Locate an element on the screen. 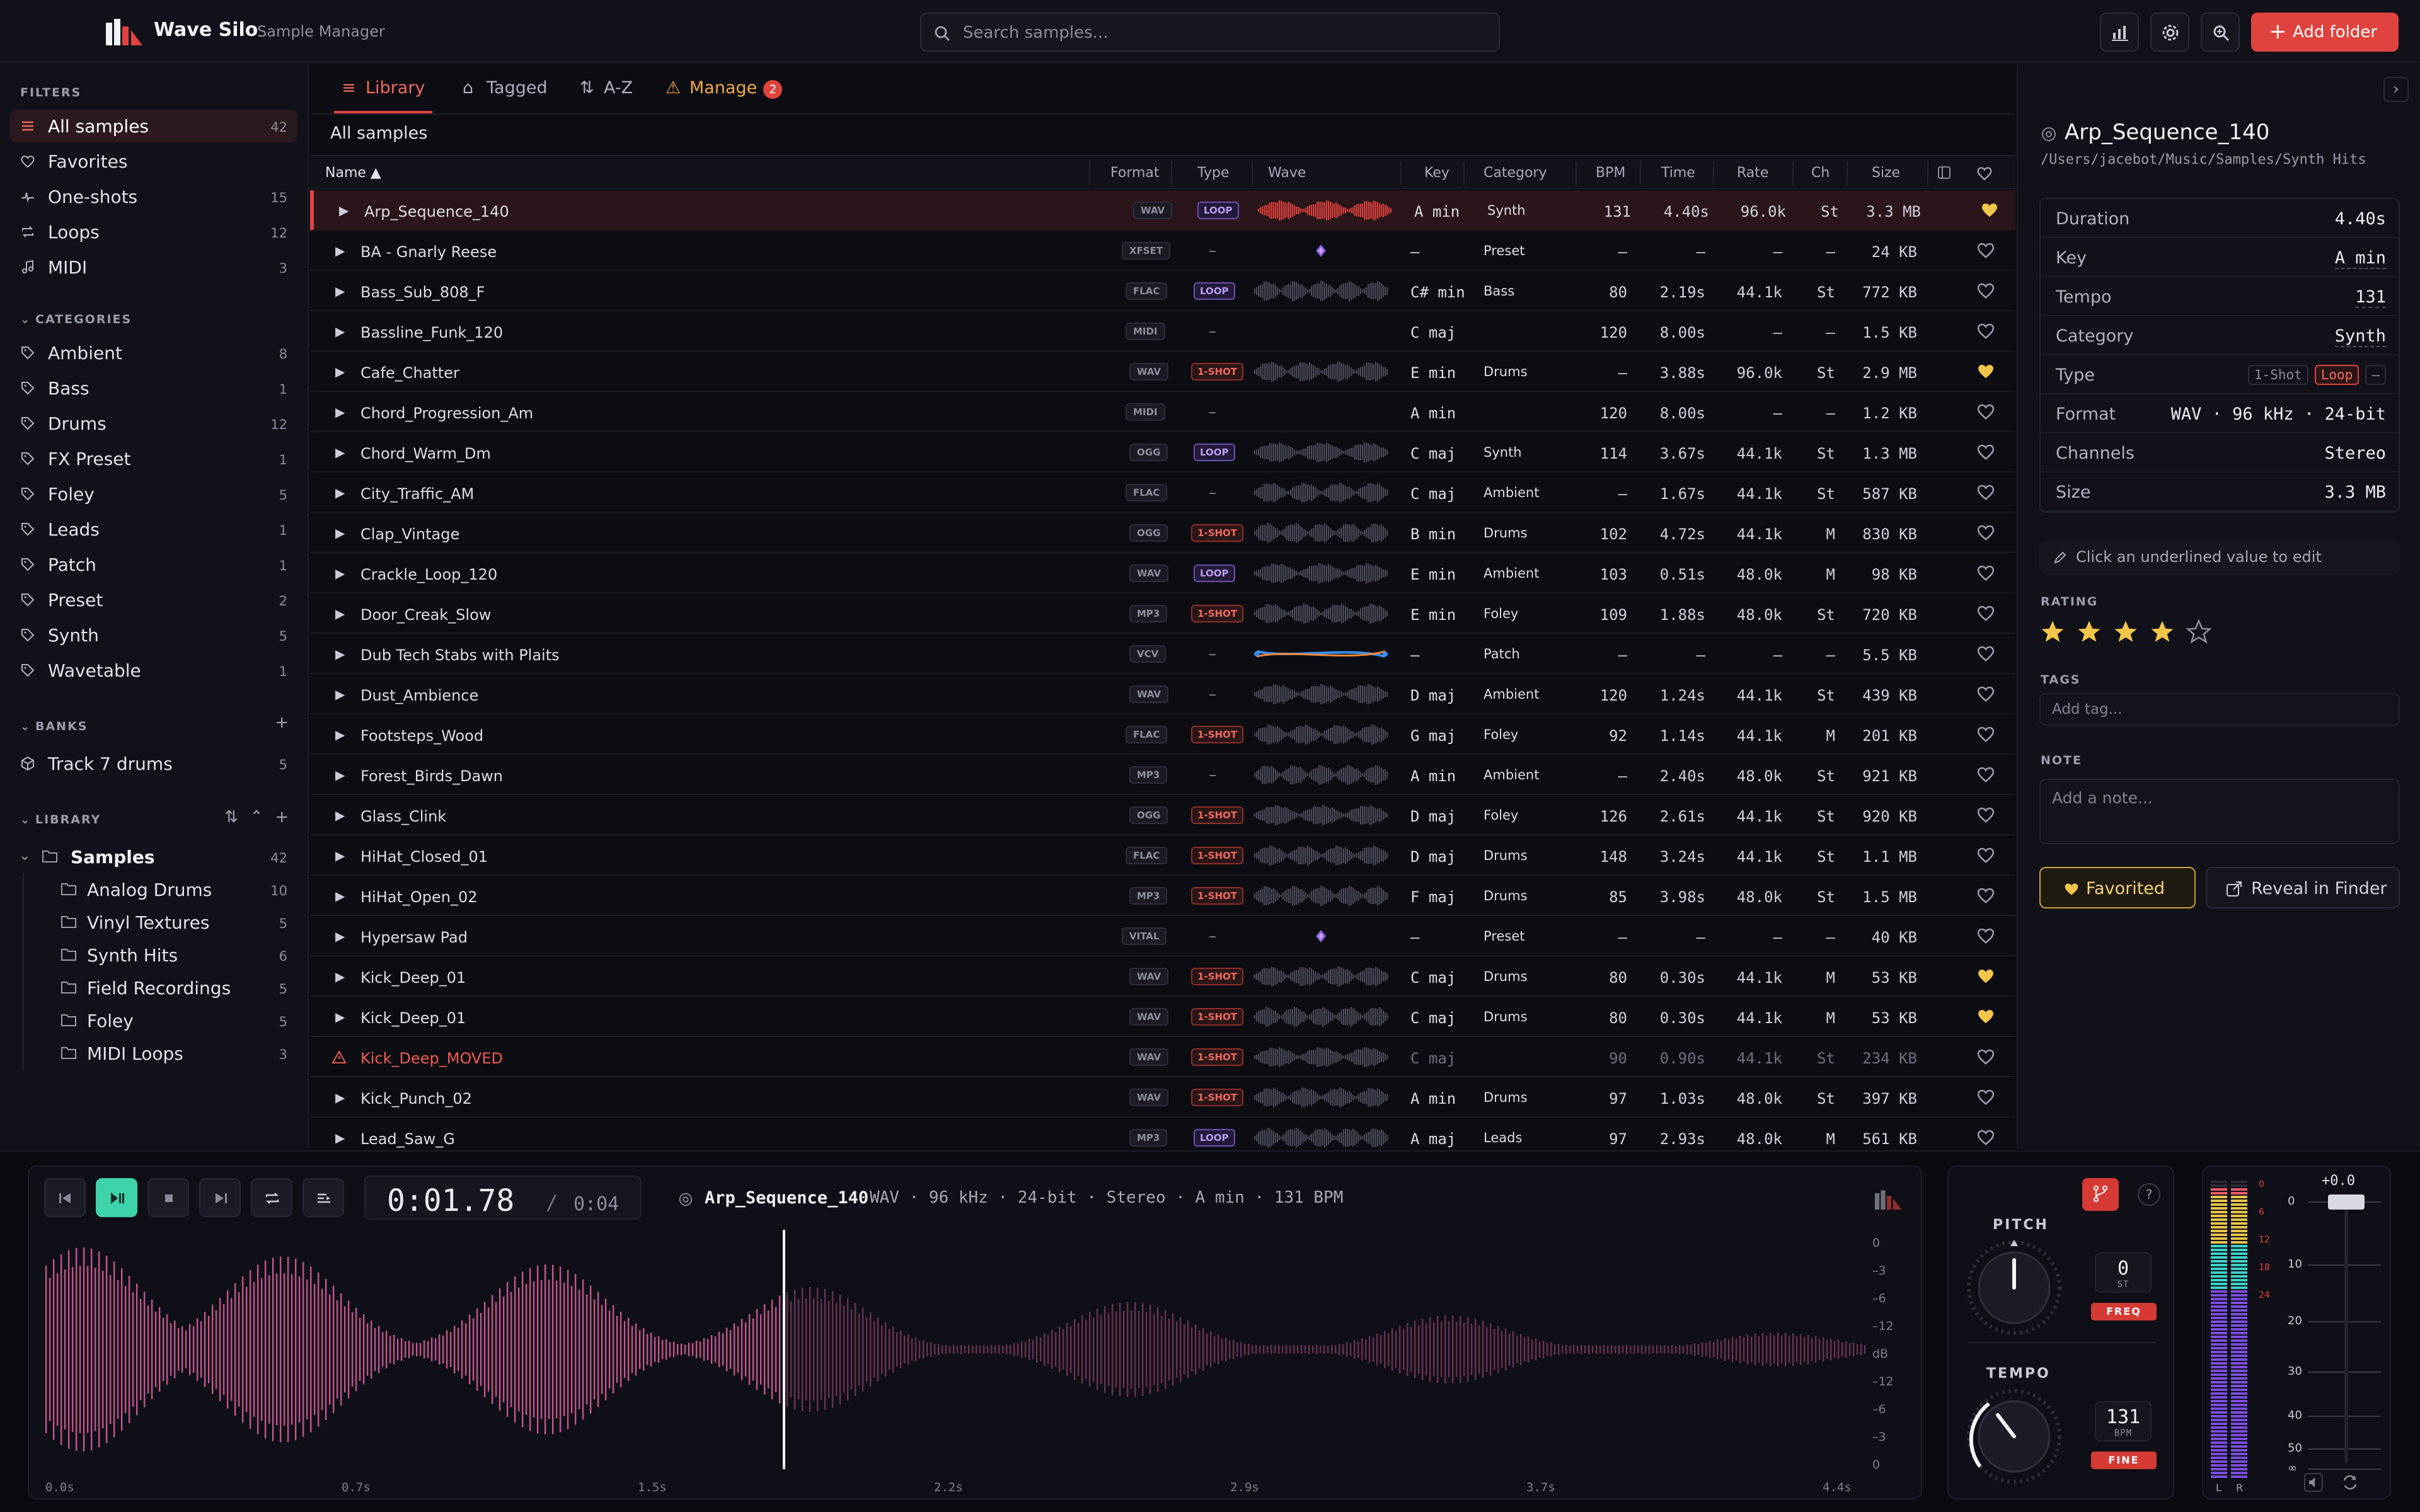 This screenshot has width=2420, height=1512. tab-manage: ⚠ Manage 2 is located at coordinates (724, 95).